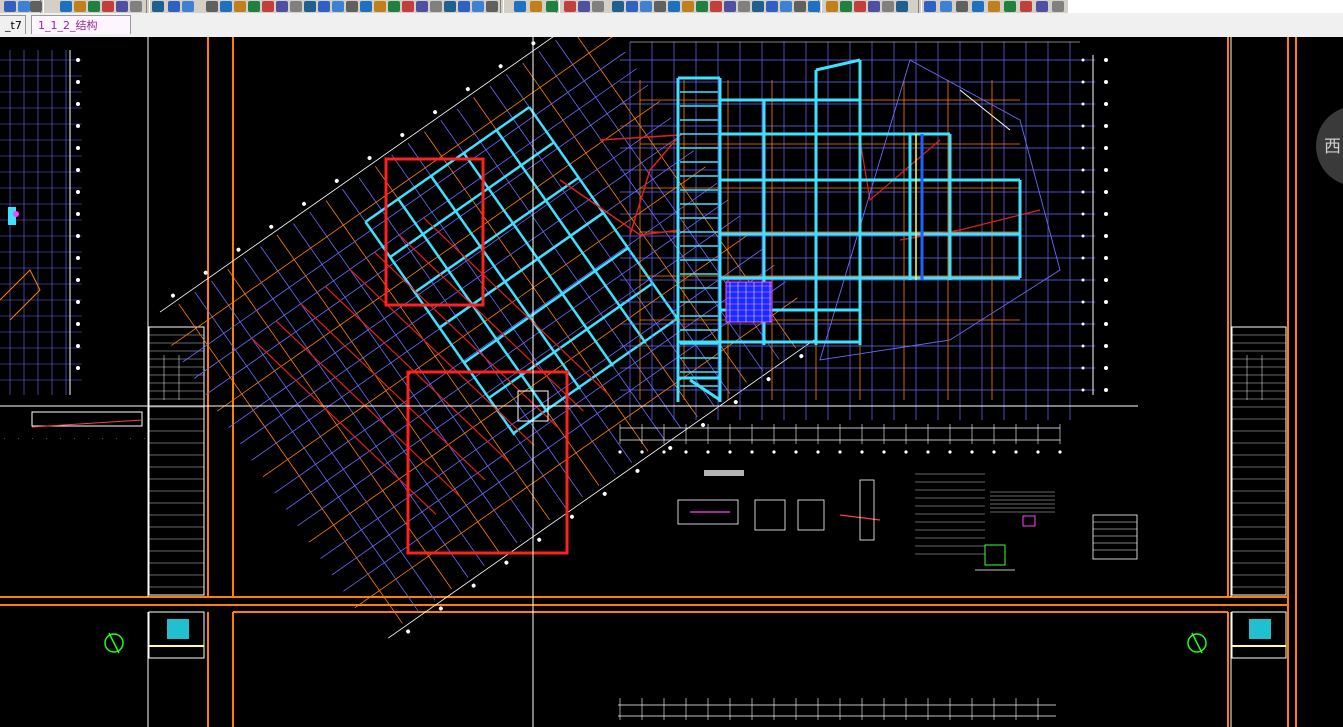 The height and width of the screenshot is (727, 1343). I want to click on document-tab-bar: _t7 1_1_2_结构1021, so click(671, 32).